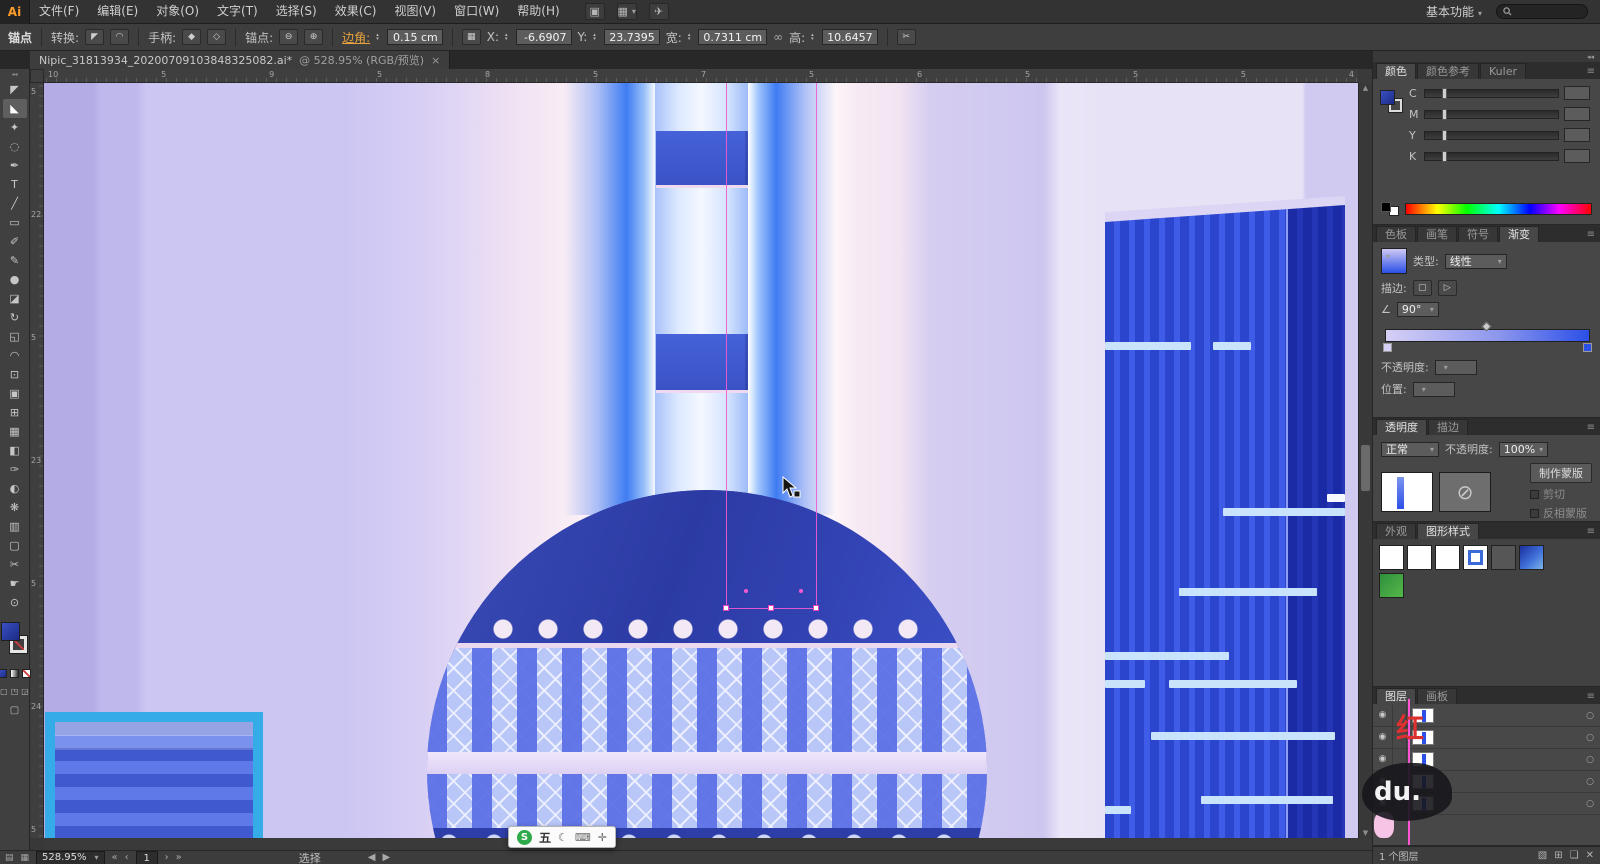 Image resolution: width=1600 pixels, height=864 pixels. What do you see at coordinates (801, 591) in the screenshot?
I see `anchor-point` at bounding box center [801, 591].